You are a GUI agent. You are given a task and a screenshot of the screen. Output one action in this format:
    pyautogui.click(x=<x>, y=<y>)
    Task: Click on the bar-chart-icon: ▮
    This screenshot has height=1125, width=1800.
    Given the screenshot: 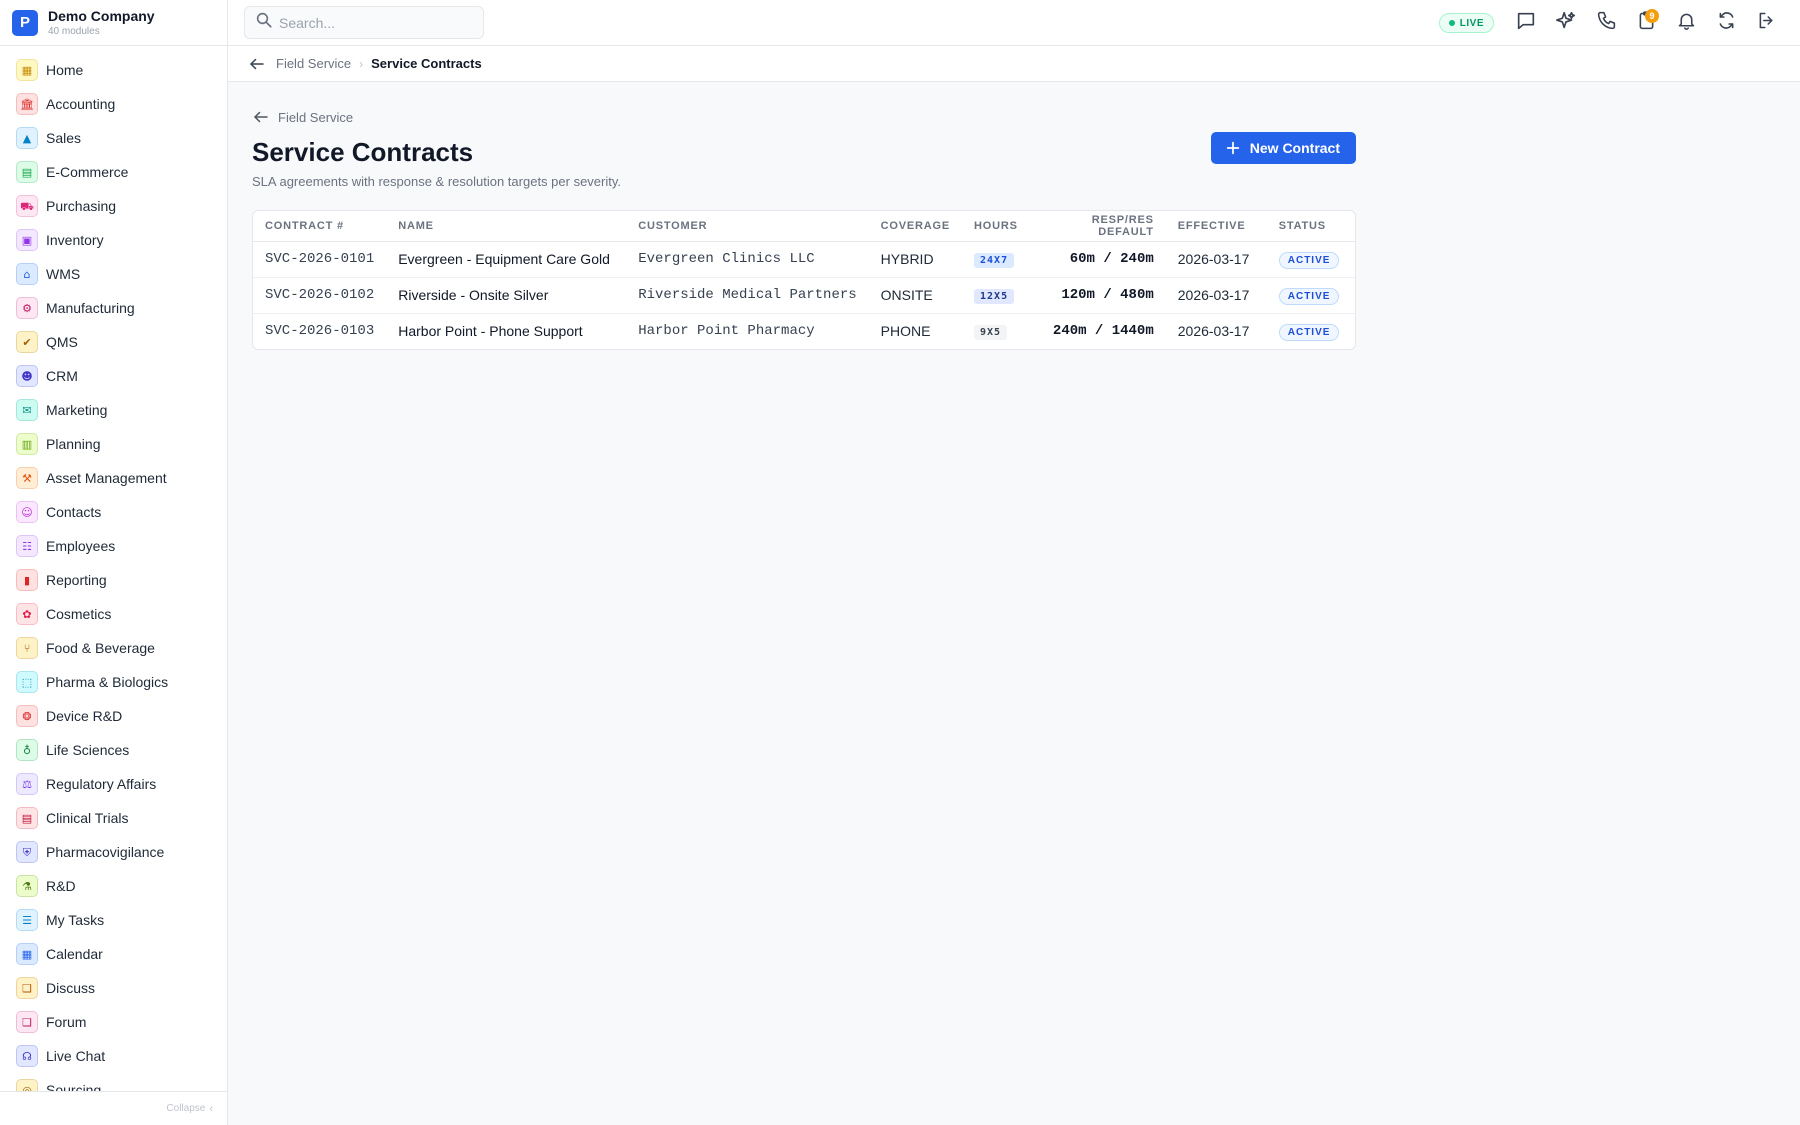 What is the action you would take?
    pyautogui.click(x=27, y=580)
    